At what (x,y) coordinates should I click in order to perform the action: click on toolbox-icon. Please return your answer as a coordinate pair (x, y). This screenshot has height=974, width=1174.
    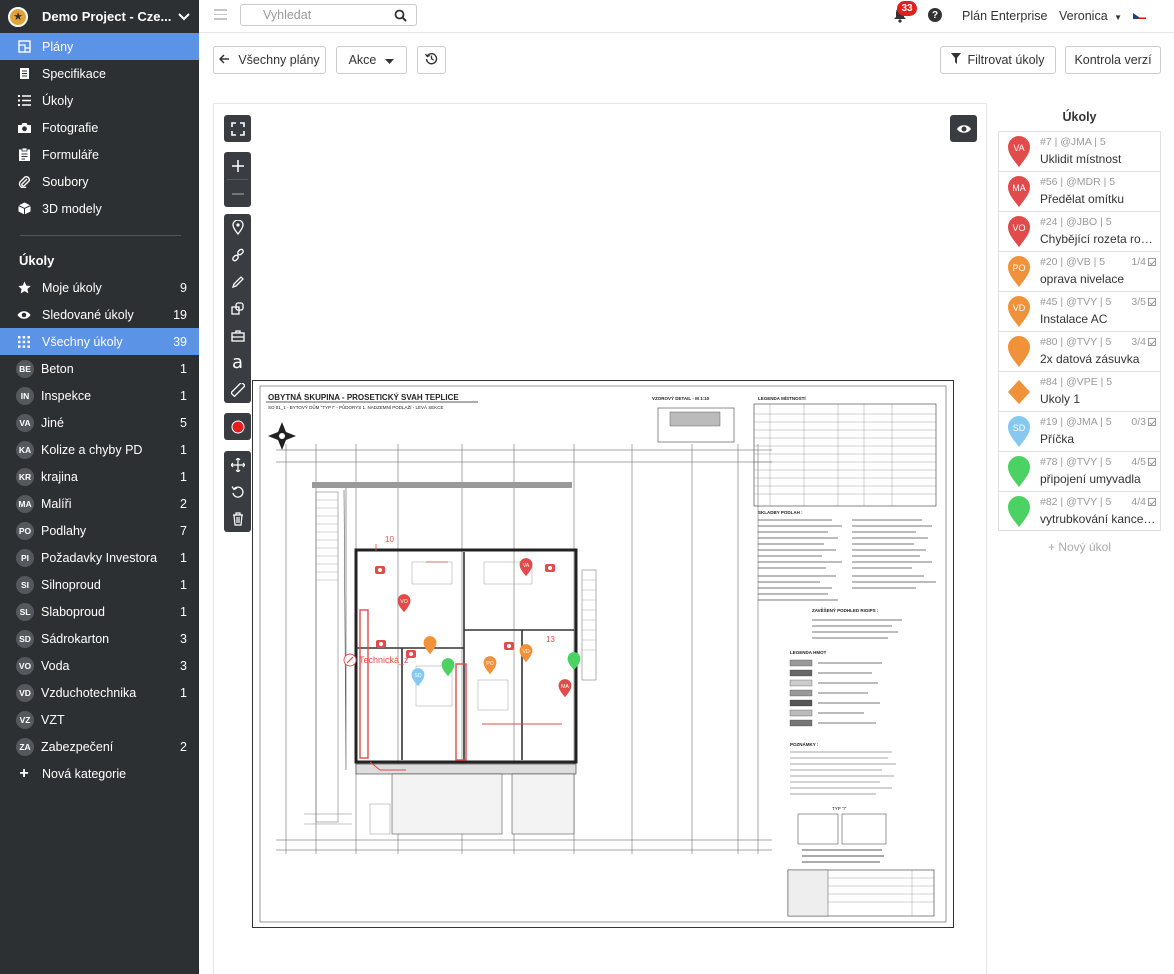
    Looking at the image, I should click on (237, 335).